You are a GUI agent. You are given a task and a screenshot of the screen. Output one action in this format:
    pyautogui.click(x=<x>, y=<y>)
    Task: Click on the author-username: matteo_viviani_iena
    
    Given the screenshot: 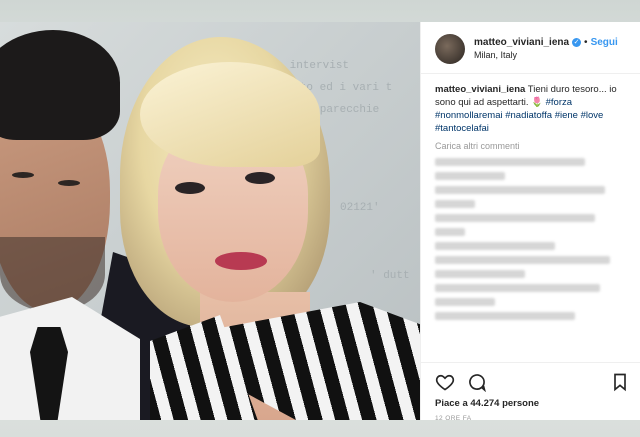 What is the action you would take?
    pyautogui.click(x=521, y=42)
    